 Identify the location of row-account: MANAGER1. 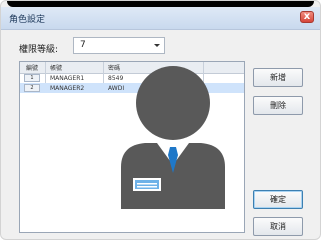
(67, 78).